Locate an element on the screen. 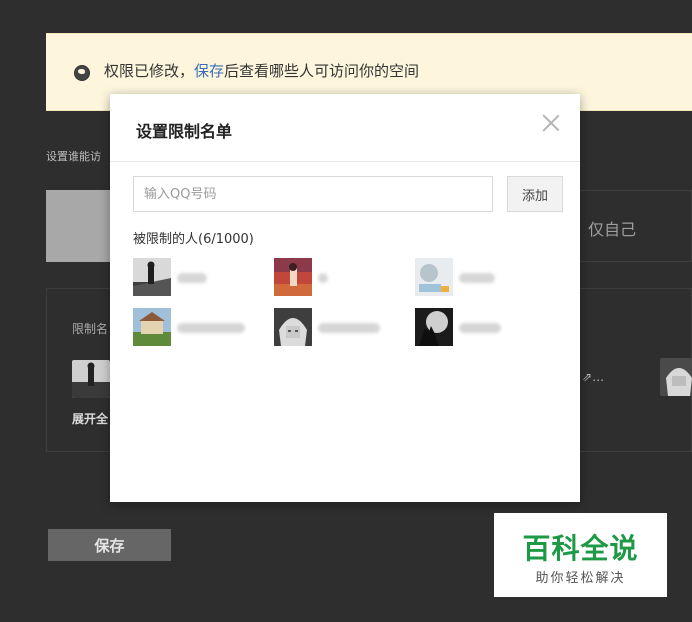 Image resolution: width=692 pixels, height=622 pixels. notice-save-link: 保存 is located at coordinates (209, 71).